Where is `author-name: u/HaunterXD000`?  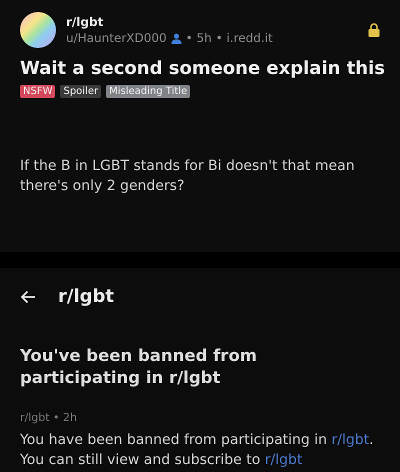
author-name: u/HaunterXD000 is located at coordinates (116, 38).